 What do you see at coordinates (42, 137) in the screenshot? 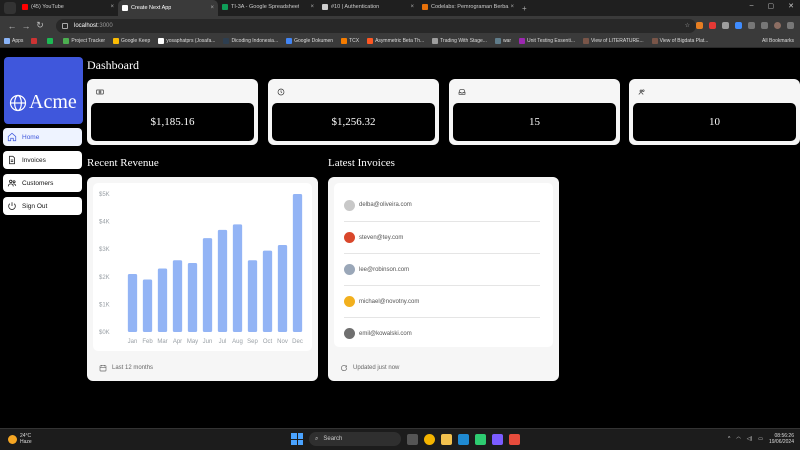
I see `nav-home: Home` at bounding box center [42, 137].